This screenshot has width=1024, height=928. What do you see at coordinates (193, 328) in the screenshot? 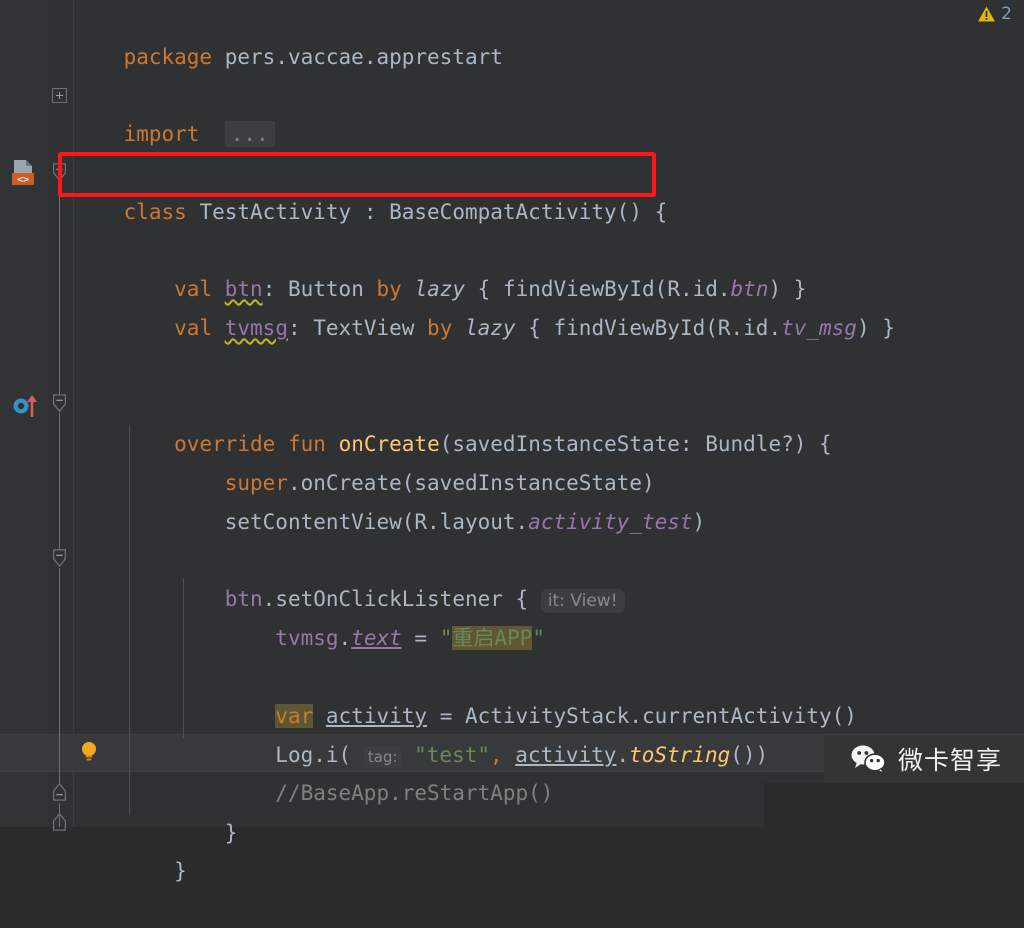
I see `keyword-val: val` at bounding box center [193, 328].